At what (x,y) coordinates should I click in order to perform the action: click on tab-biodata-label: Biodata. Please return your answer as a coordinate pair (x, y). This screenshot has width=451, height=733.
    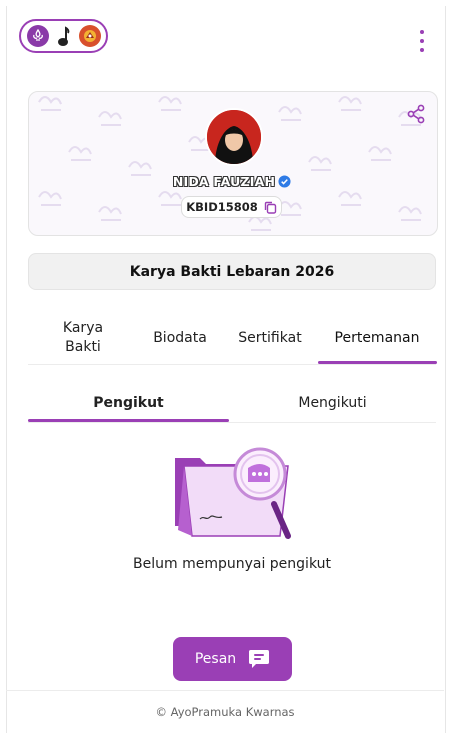
    Looking at the image, I should click on (180, 337).